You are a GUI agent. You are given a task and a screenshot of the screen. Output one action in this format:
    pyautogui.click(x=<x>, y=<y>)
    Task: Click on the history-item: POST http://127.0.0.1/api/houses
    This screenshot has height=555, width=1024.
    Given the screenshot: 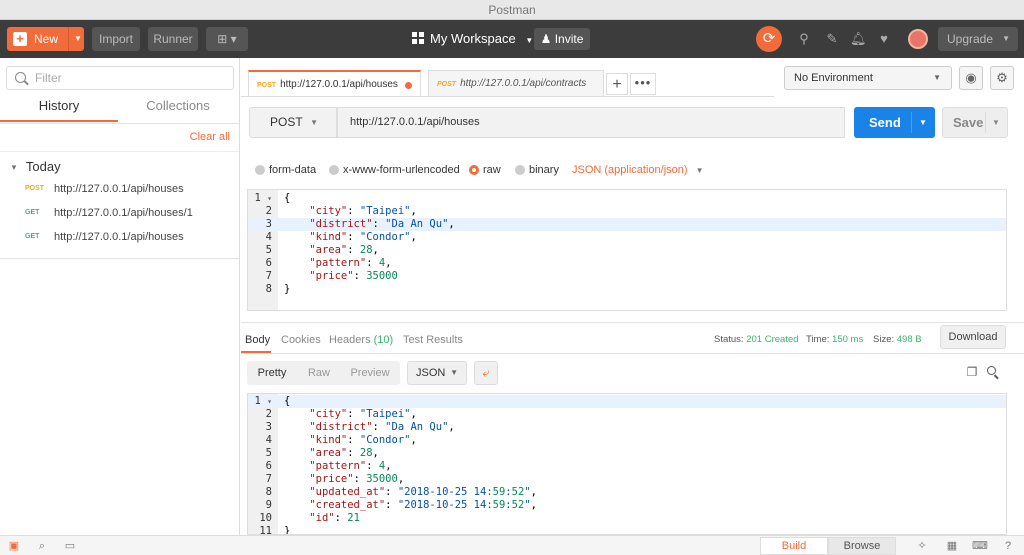 What is the action you would take?
    pyautogui.click(x=119, y=189)
    